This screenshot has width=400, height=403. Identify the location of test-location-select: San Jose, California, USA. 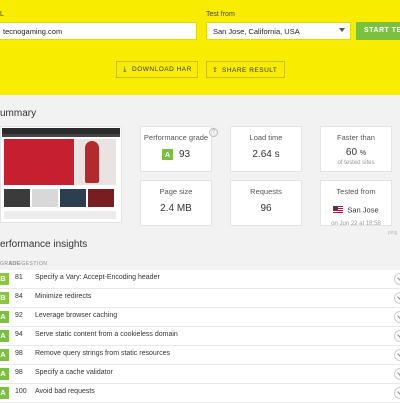
(278, 31).